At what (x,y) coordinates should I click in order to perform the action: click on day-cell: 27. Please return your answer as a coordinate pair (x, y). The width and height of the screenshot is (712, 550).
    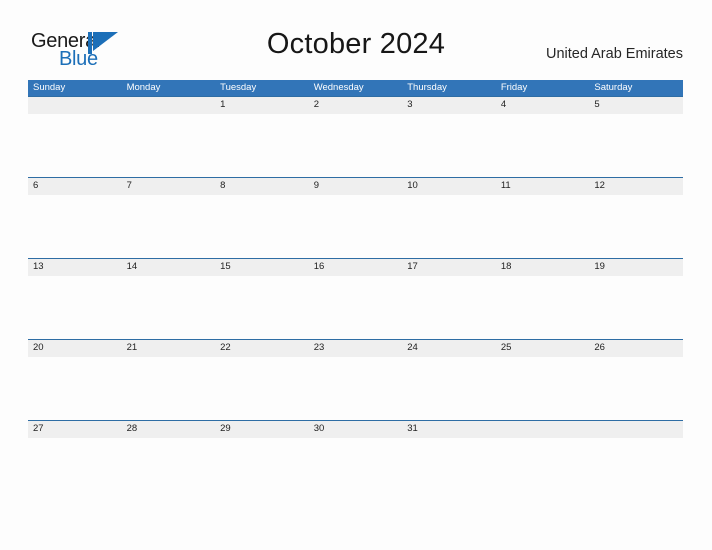
    Looking at the image, I should click on (75, 429).